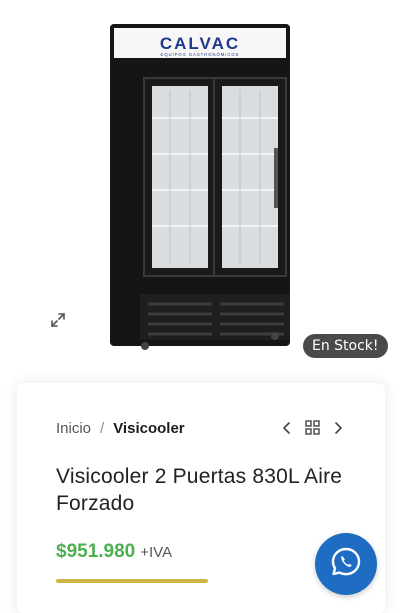 The height and width of the screenshot is (613, 400). What do you see at coordinates (156, 552) in the screenshot?
I see `tax-suffix: +IVA` at bounding box center [156, 552].